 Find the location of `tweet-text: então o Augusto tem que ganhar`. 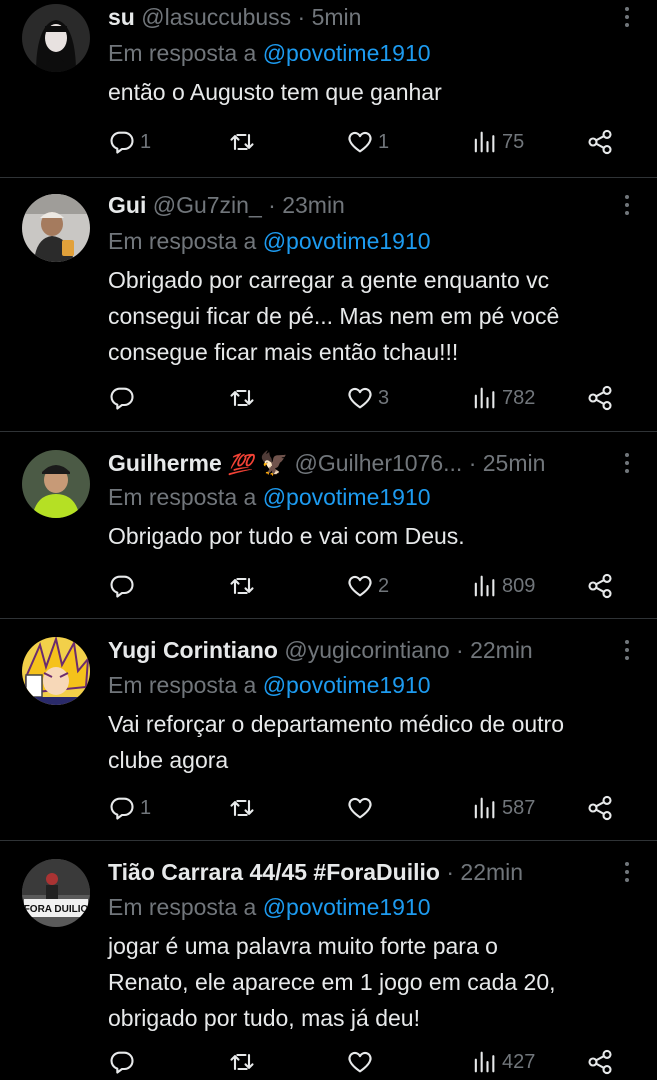

tweet-text: então o Augusto tem que ganhar is located at coordinates (370, 92).